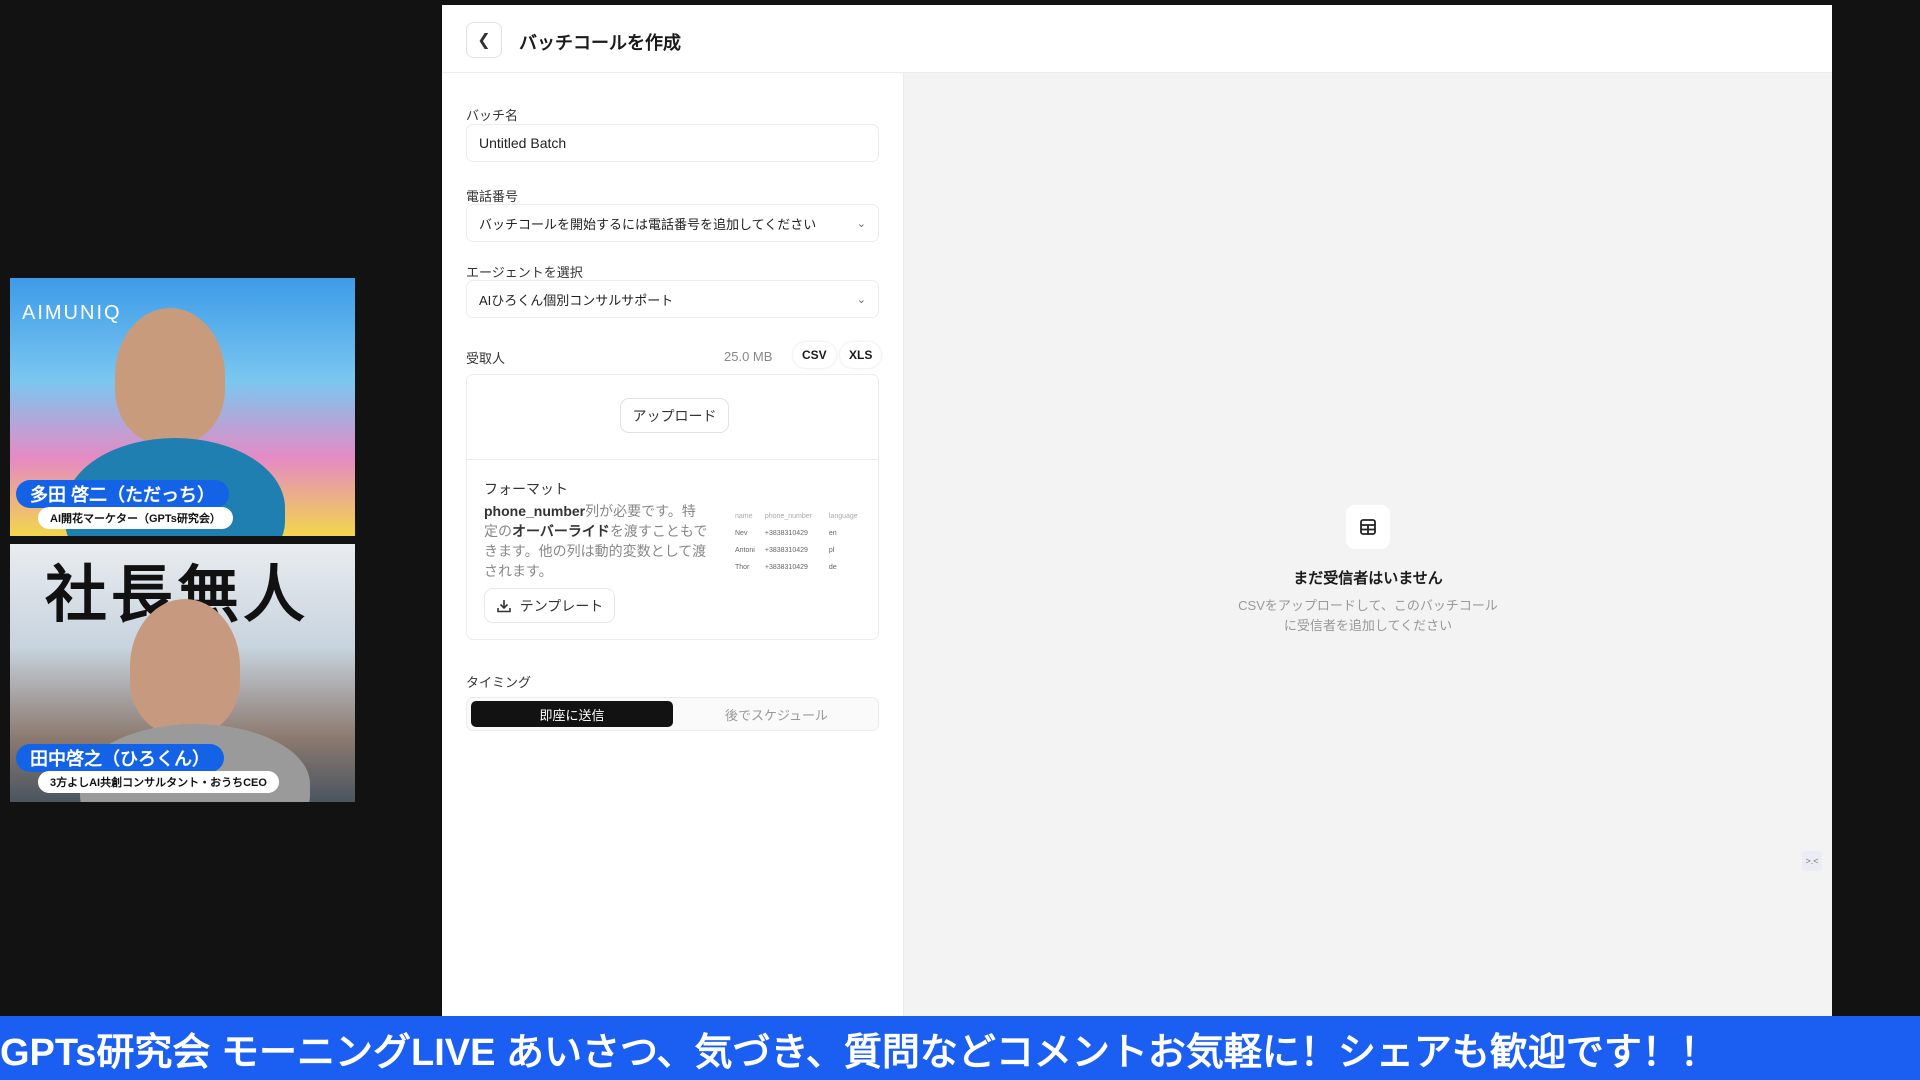  What do you see at coordinates (486, 358) in the screenshot?
I see `recipients-label: 受取人` at bounding box center [486, 358].